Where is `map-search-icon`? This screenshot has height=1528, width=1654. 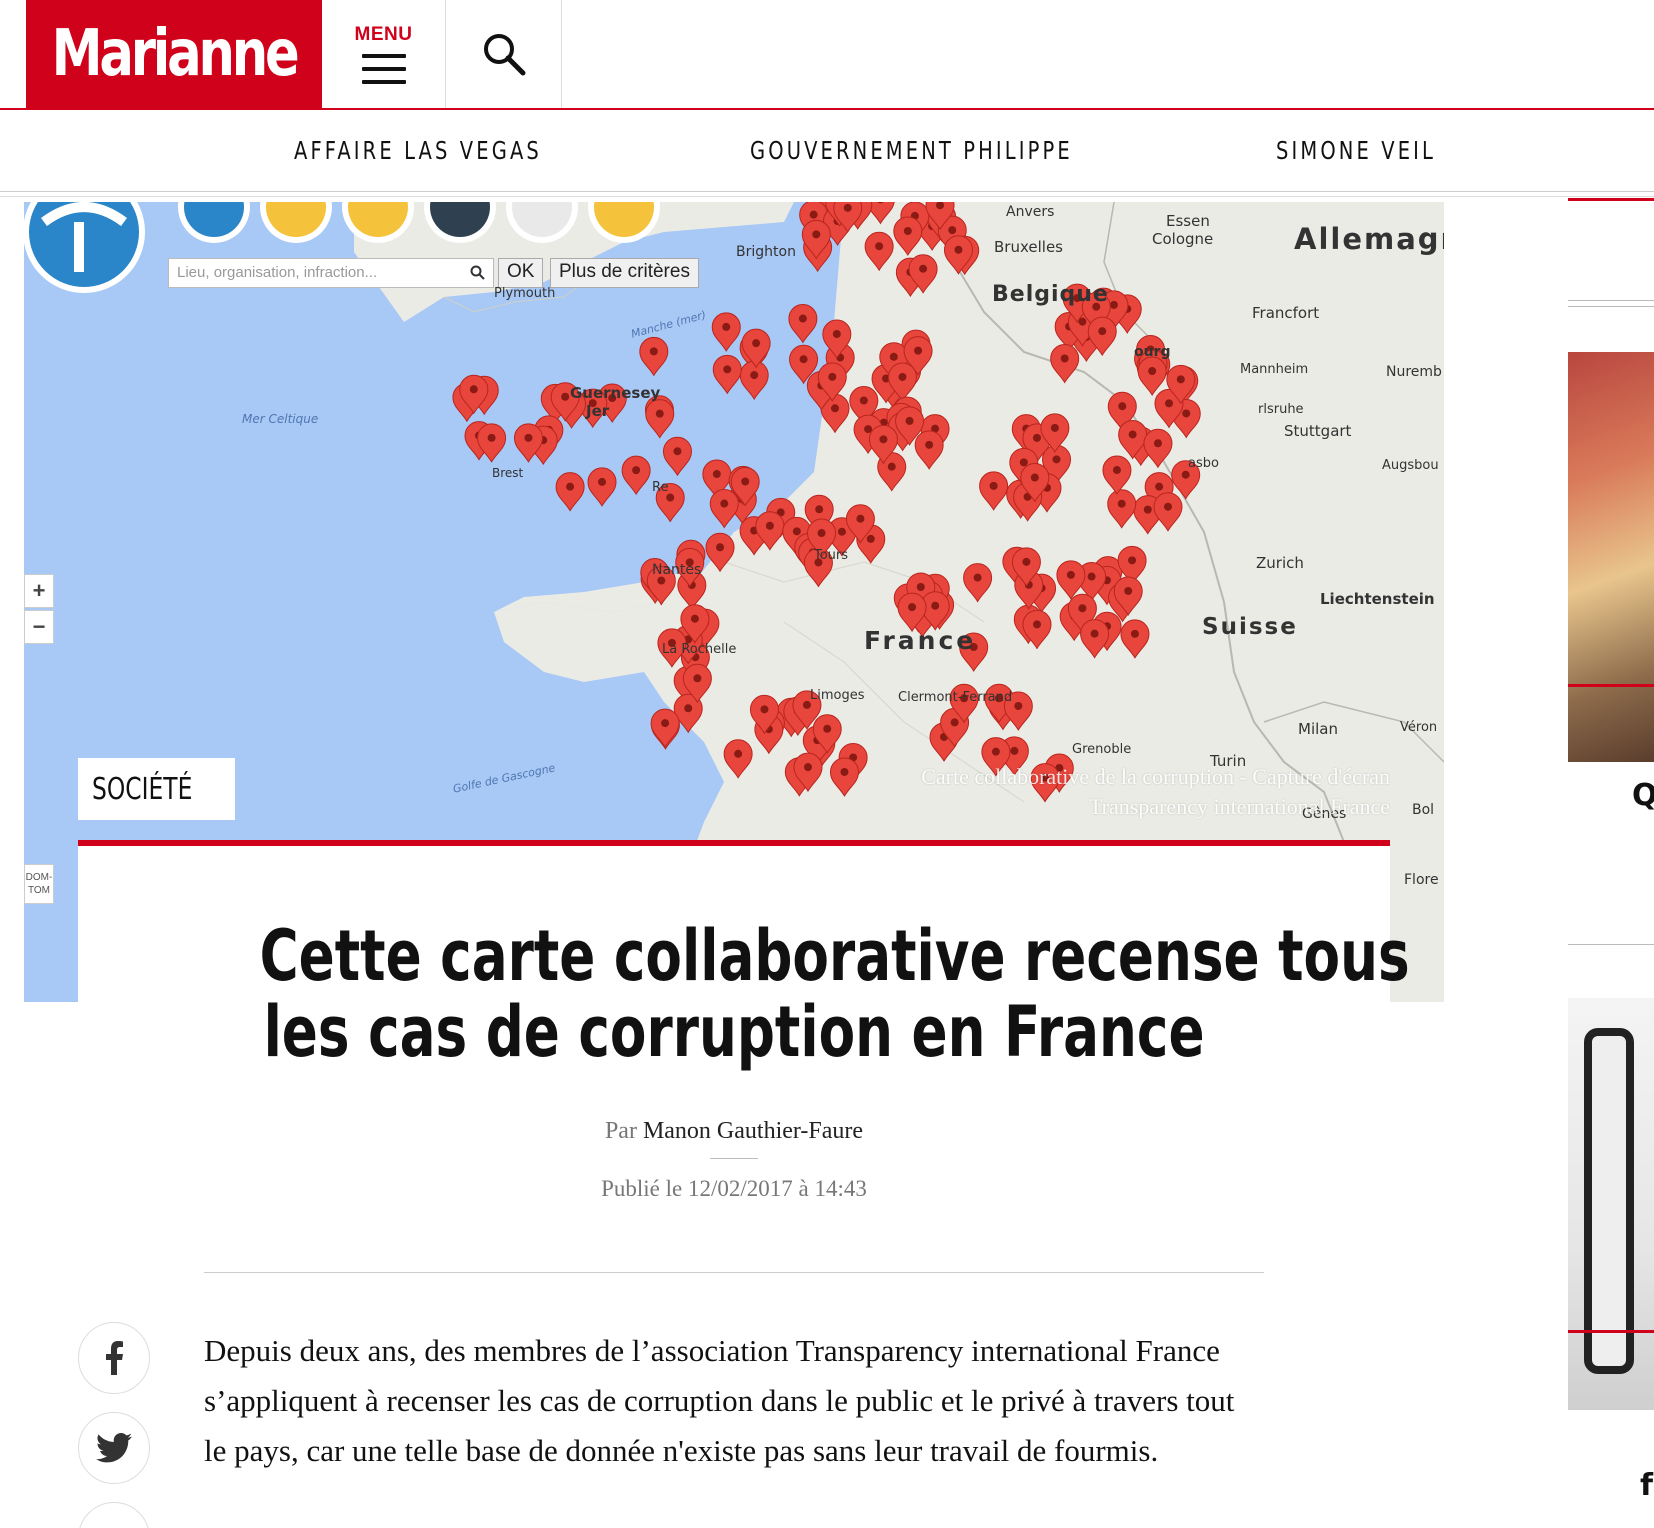 map-search-icon is located at coordinates (477, 272).